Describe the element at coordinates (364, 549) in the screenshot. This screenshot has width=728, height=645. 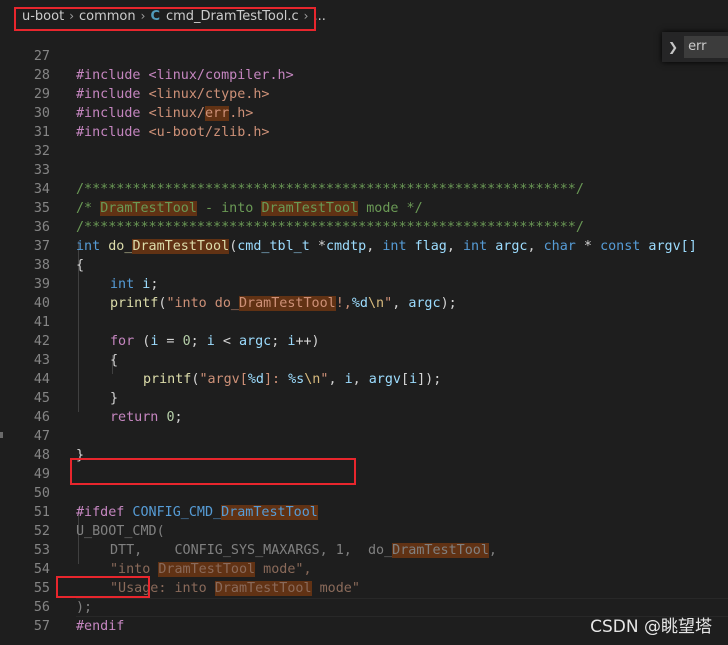
I see `code-line-53: 53 "into DramTestTool mode",` at that location.